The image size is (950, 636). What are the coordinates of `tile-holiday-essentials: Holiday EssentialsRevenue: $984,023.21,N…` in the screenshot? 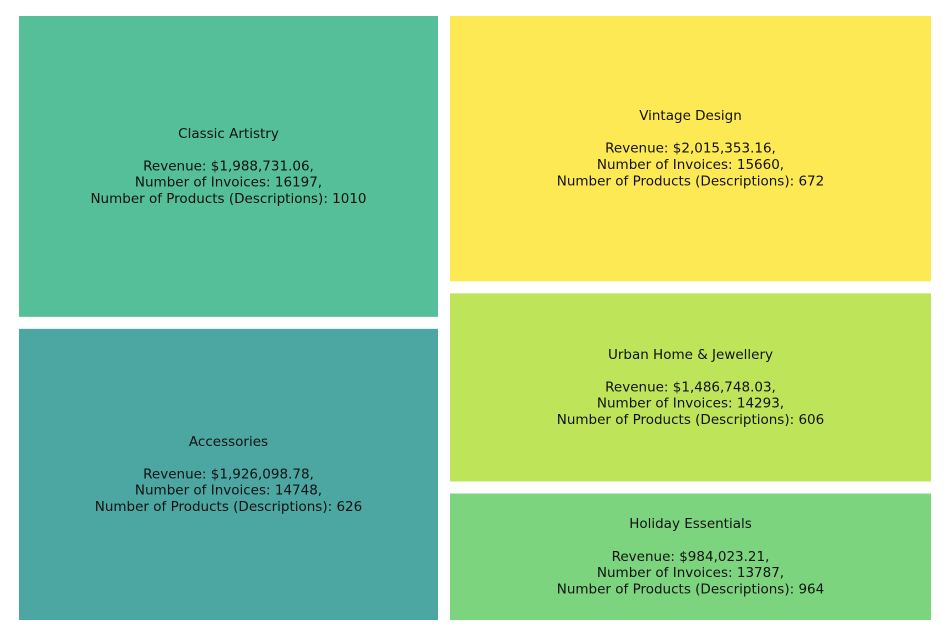 It's located at (690, 556).